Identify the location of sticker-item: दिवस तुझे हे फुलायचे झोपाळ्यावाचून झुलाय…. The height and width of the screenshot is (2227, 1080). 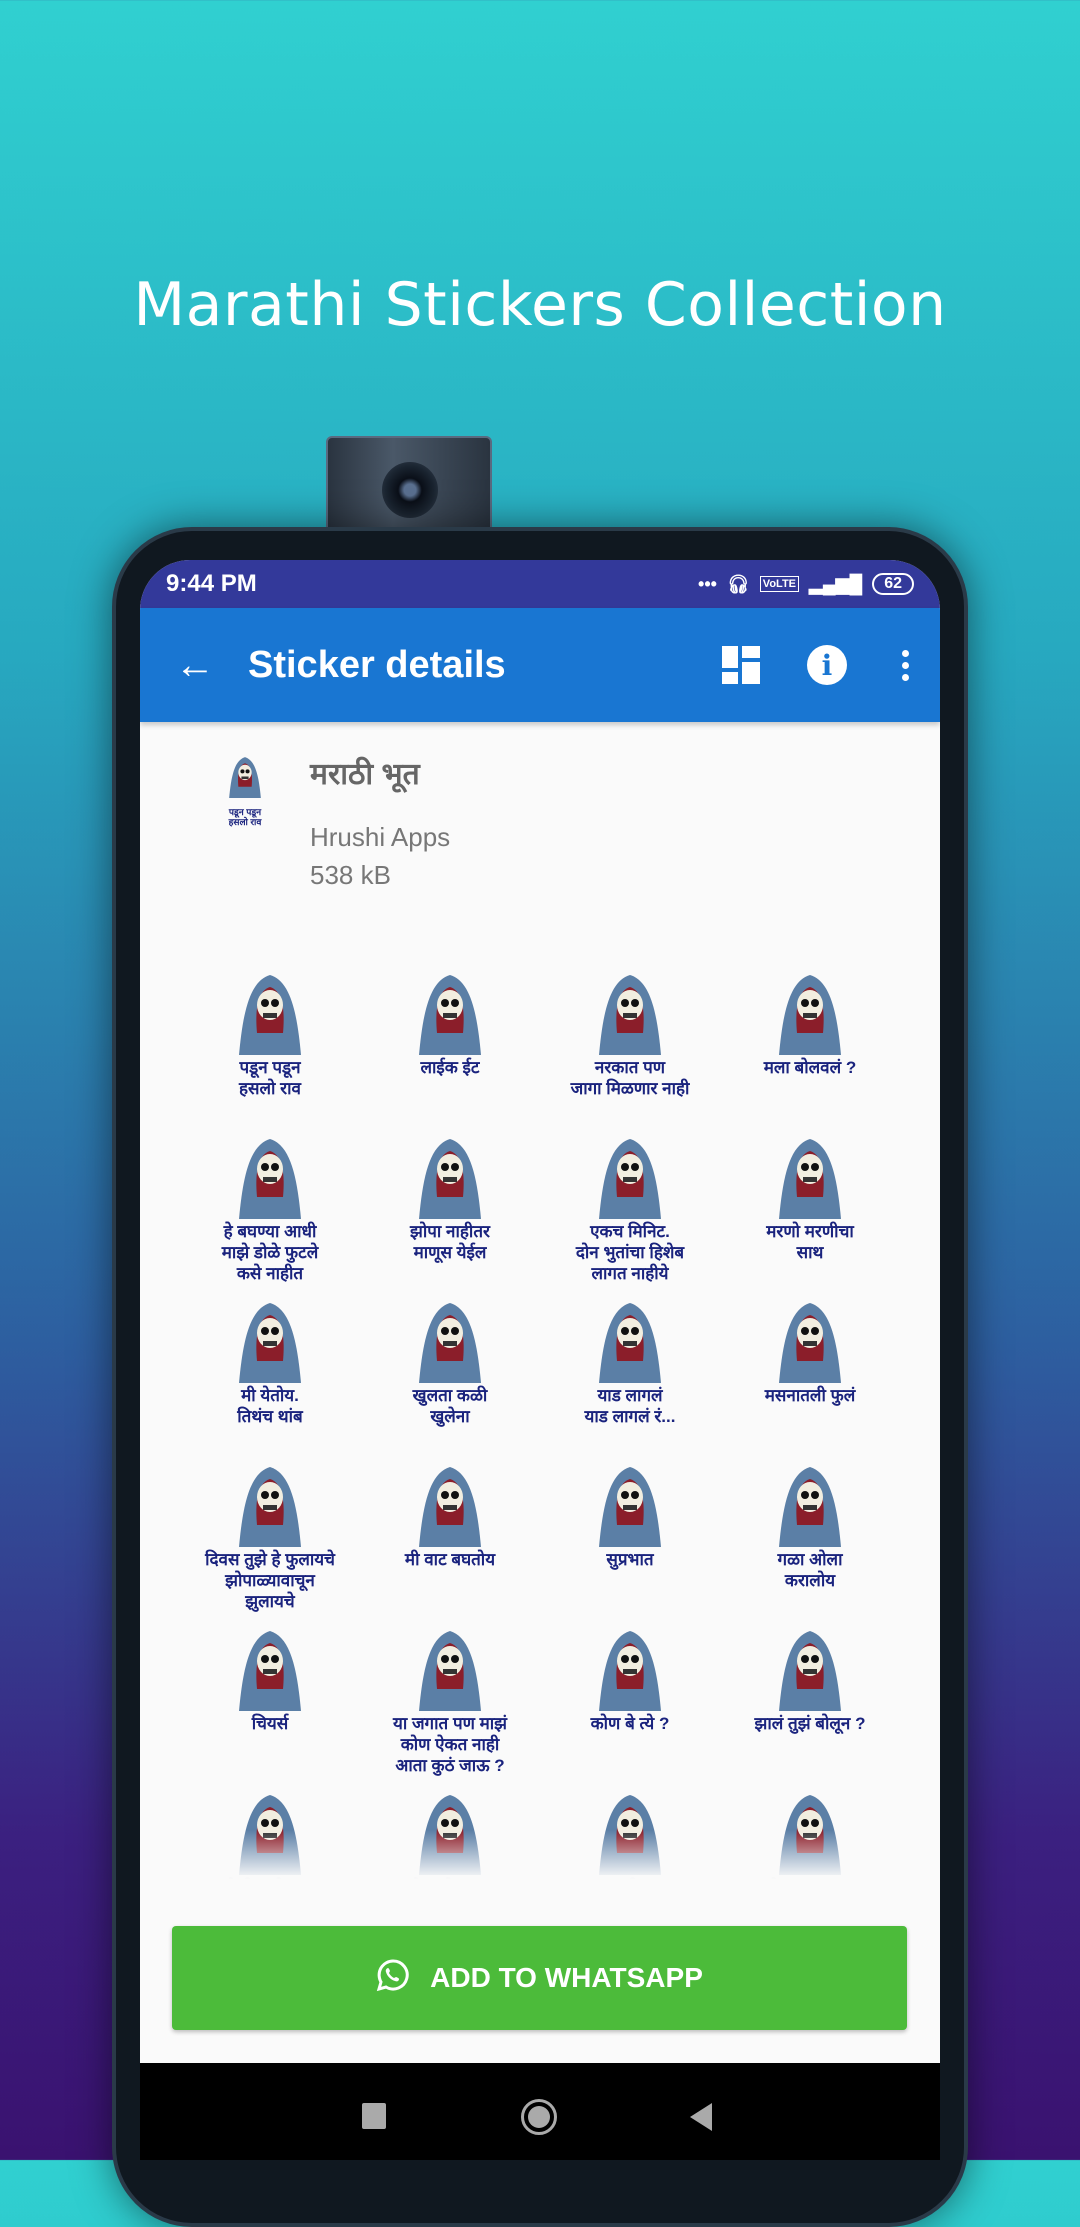
(270, 1537).